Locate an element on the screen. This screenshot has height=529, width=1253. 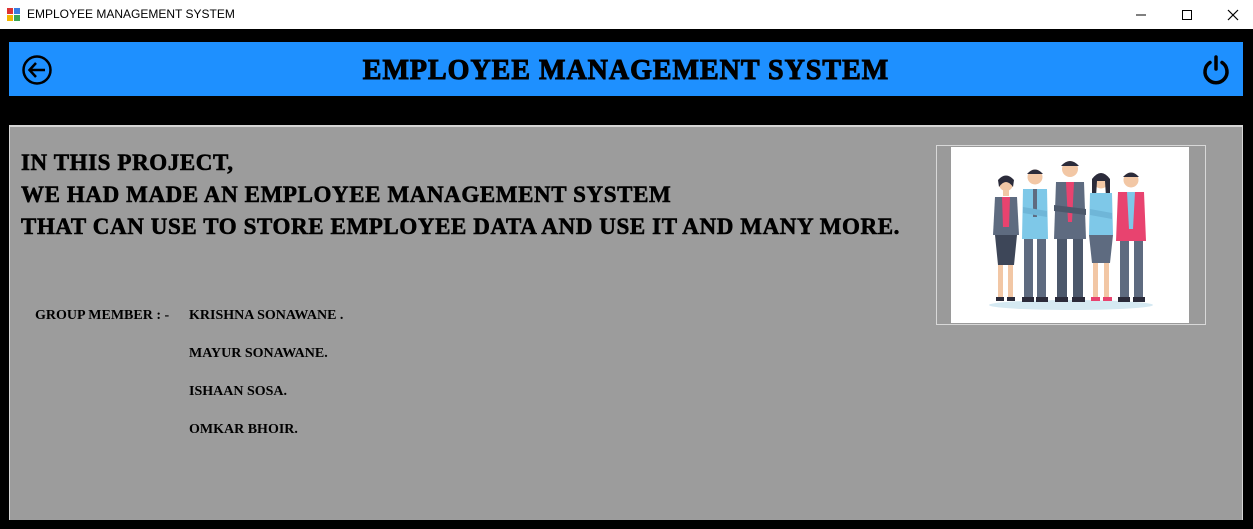
member-name: KRISHNA SONAWANE . is located at coordinates (266, 315).